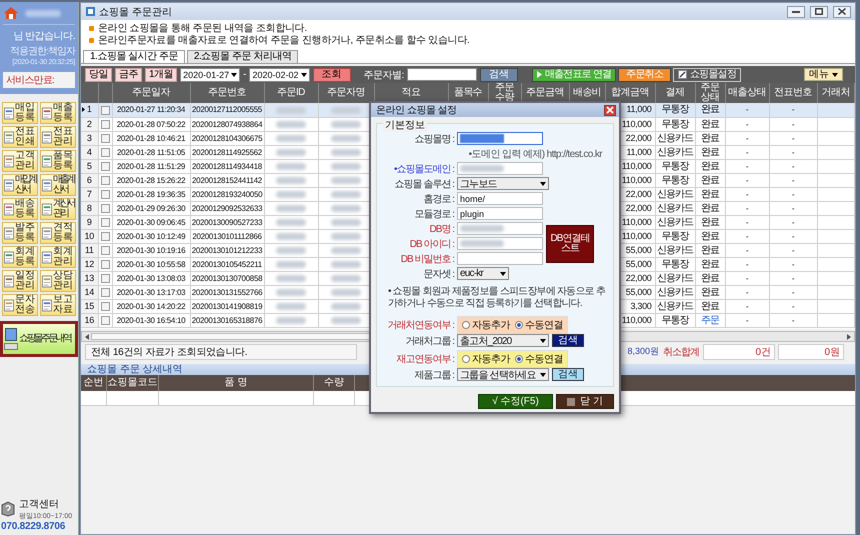  What do you see at coordinates (151, 264) in the screenshot?
I see `table-cell: 2020-01-30 10:55:58` at bounding box center [151, 264].